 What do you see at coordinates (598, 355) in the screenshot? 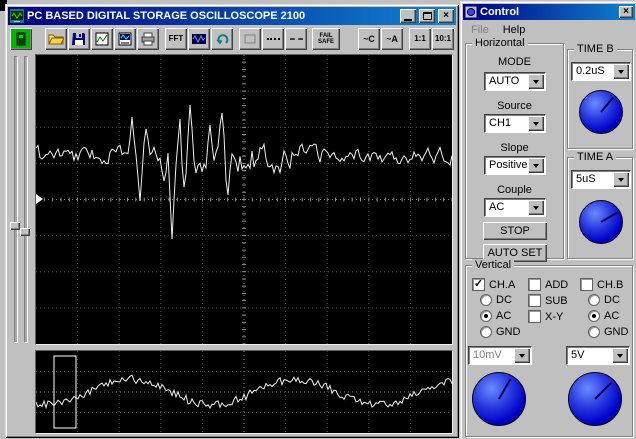
I see `volts-b-select: 5V` at bounding box center [598, 355].